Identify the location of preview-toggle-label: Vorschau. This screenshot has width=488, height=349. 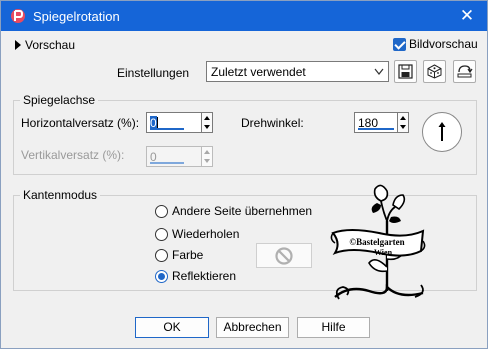
(50, 45).